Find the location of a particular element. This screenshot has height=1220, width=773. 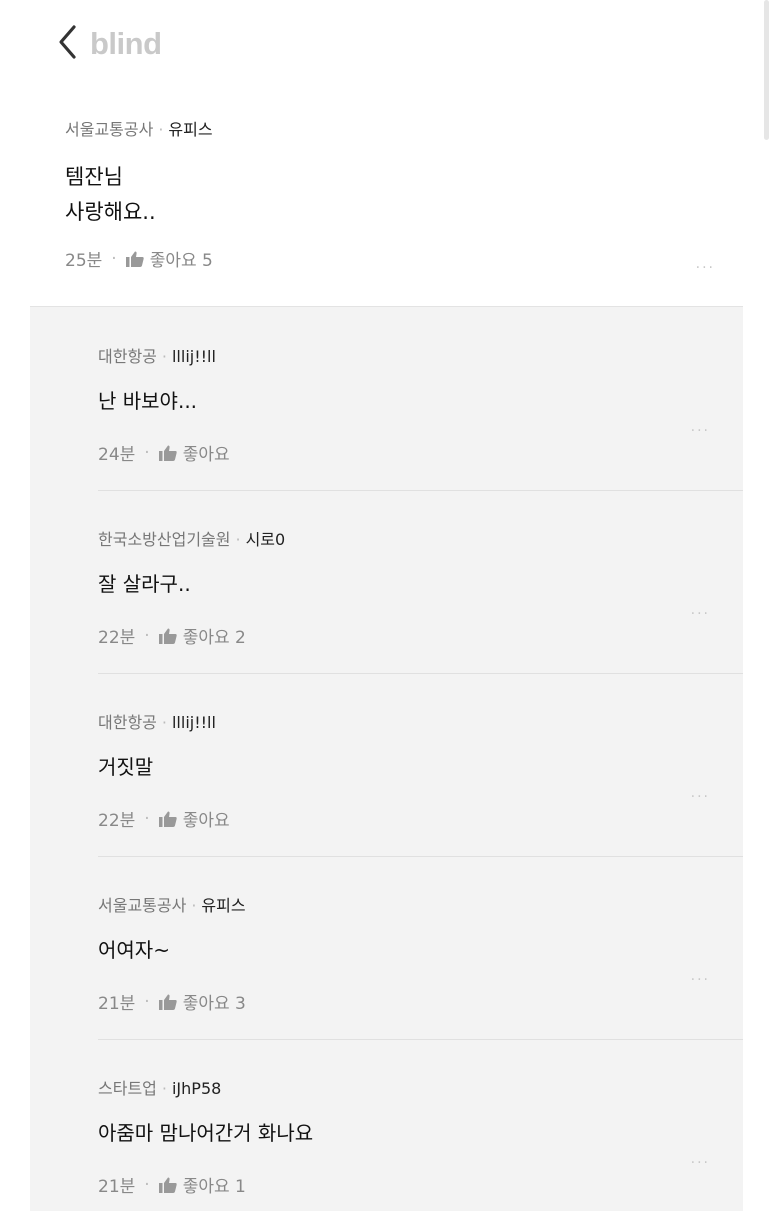

comment-actions: 22분 · 좋아요 is located at coordinates (404, 819).